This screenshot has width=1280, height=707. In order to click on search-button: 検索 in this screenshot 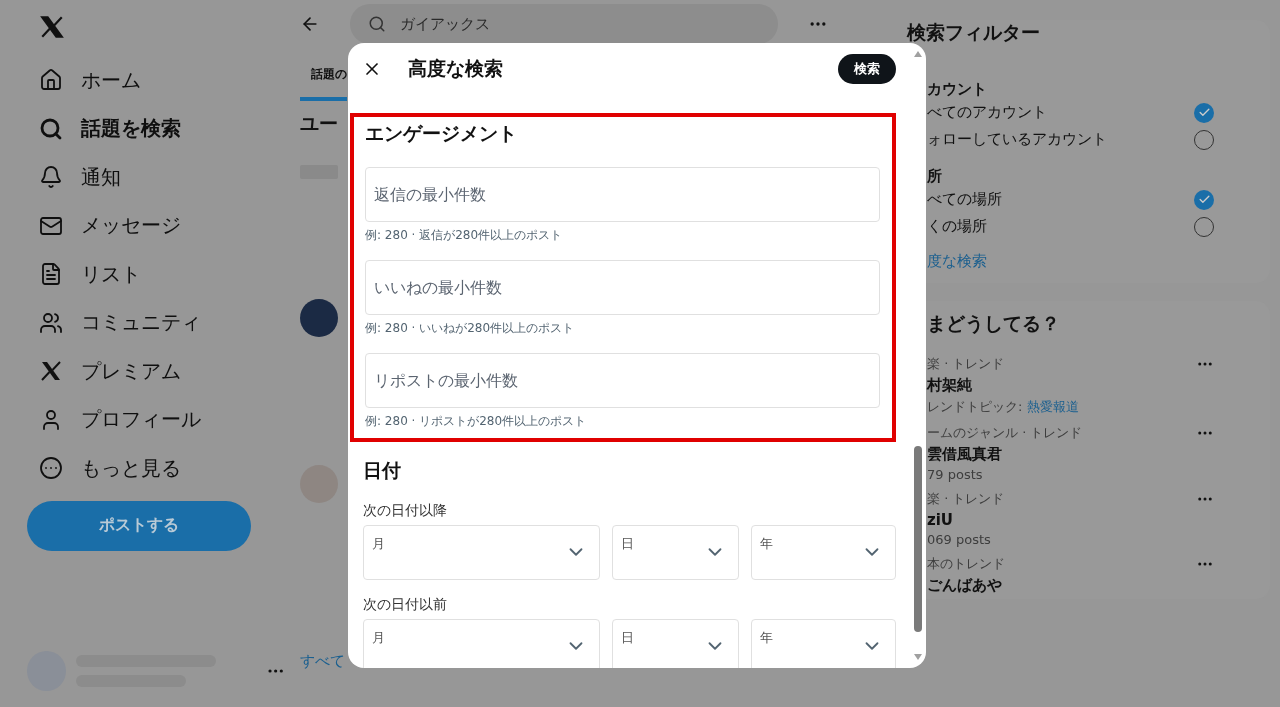, I will do `click(867, 69)`.